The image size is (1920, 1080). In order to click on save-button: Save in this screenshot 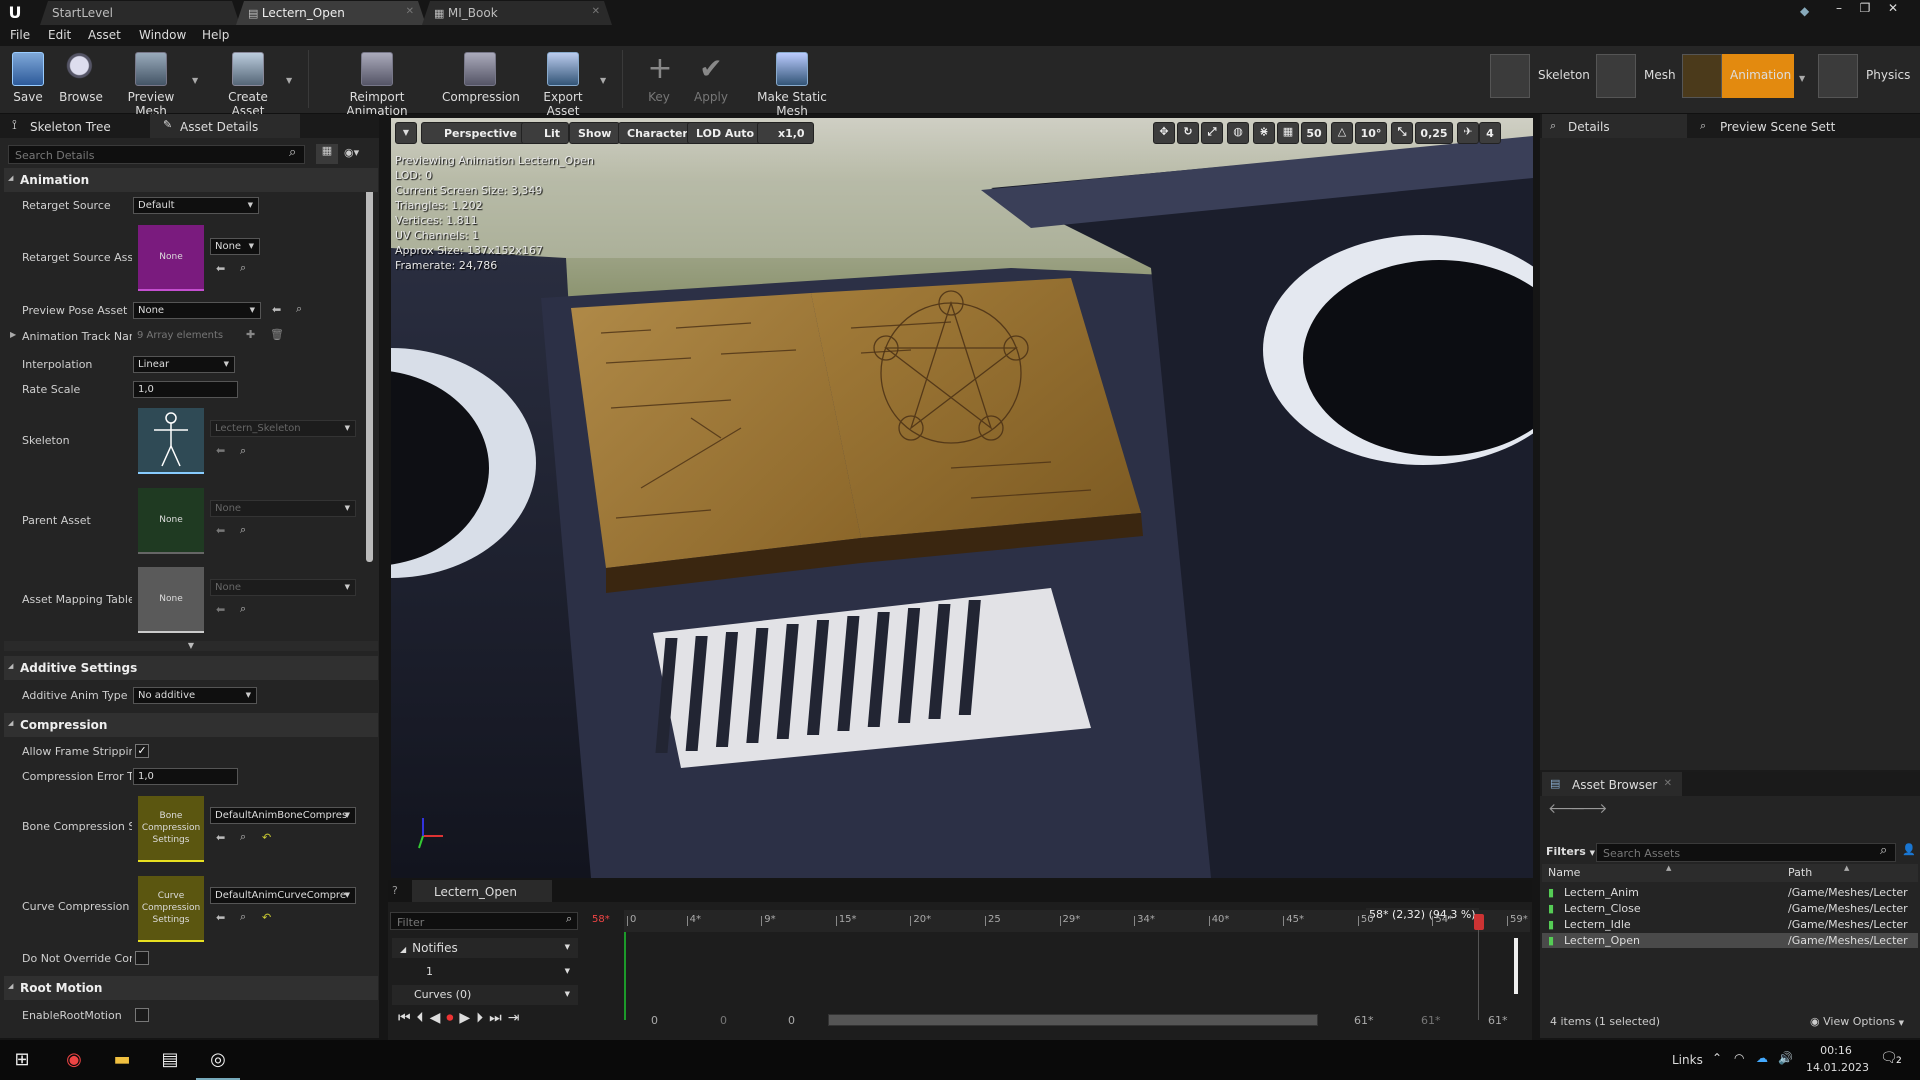, I will do `click(28, 80)`.